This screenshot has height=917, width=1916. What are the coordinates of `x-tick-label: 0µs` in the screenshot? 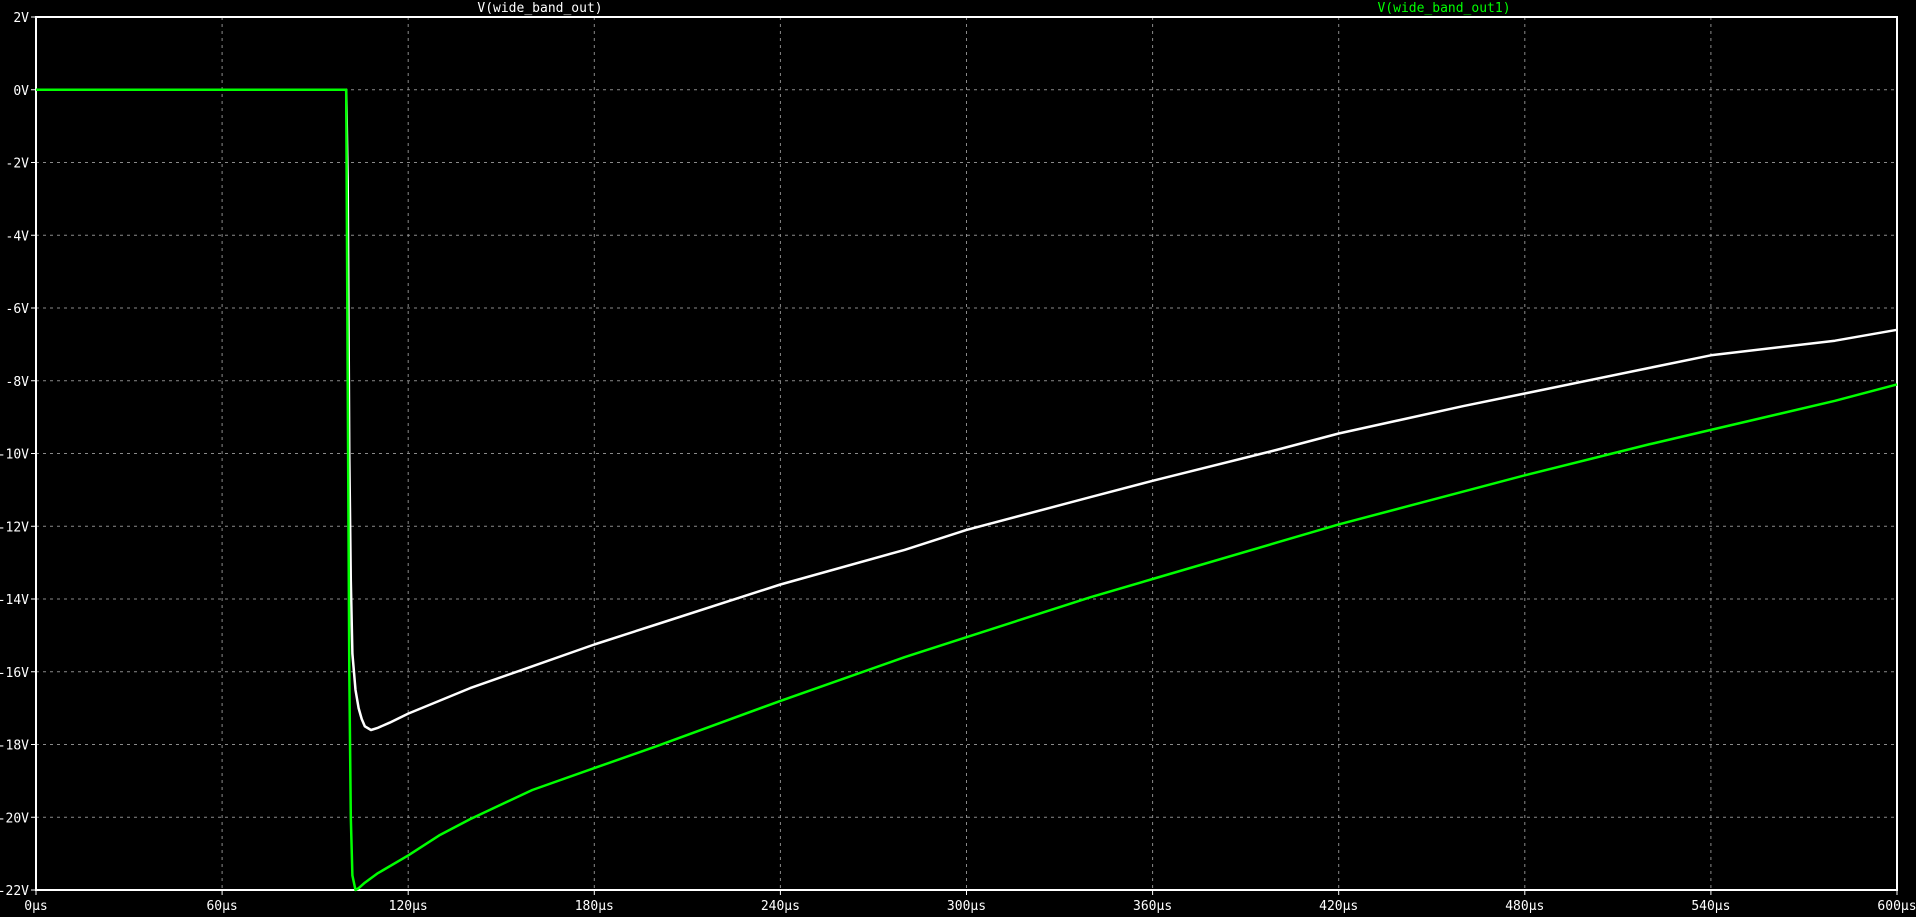 It's located at (35, 906).